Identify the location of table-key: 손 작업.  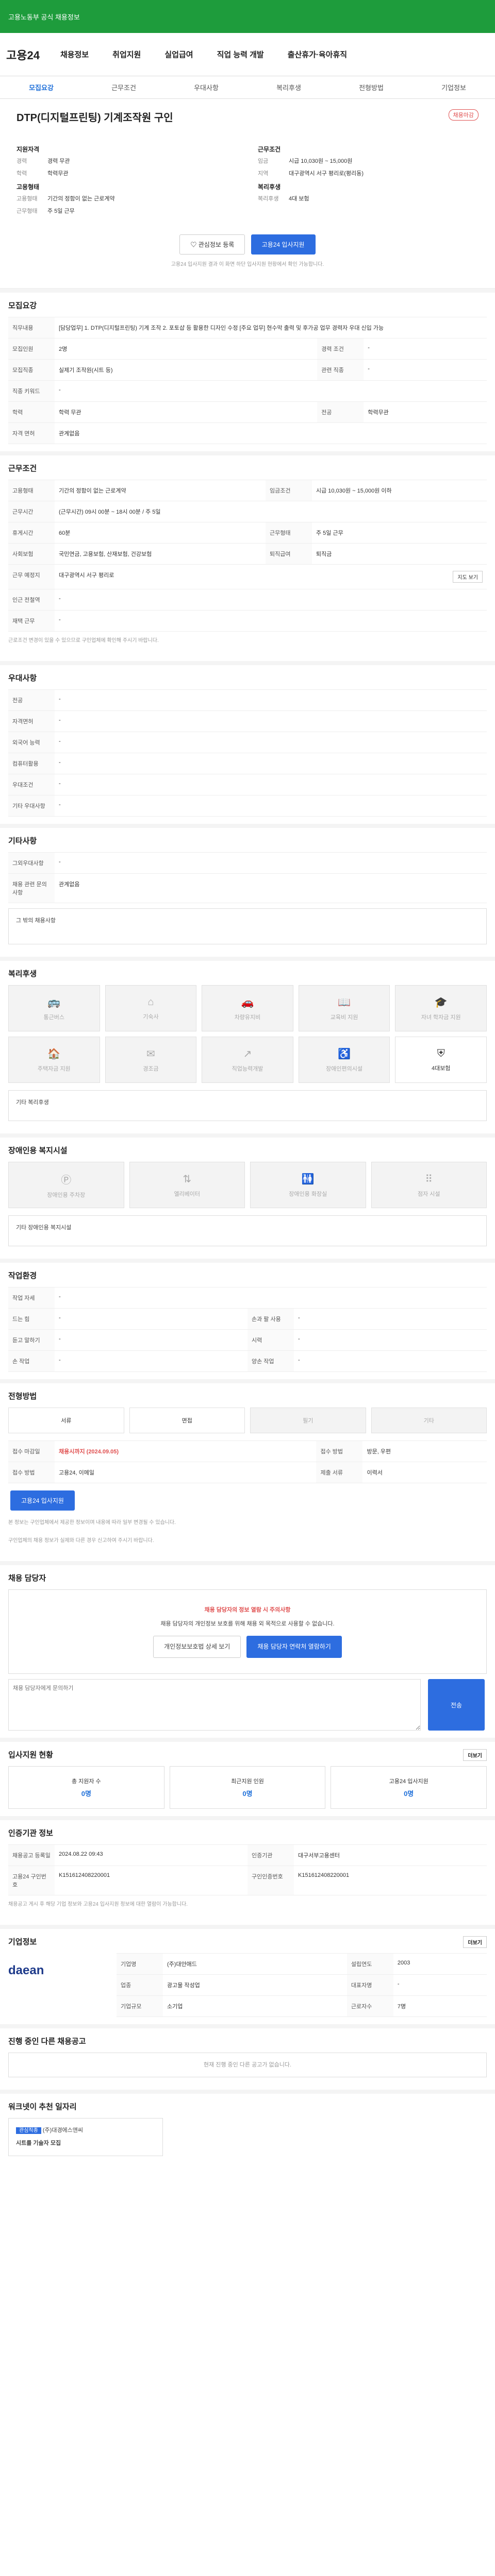
(31, 1361).